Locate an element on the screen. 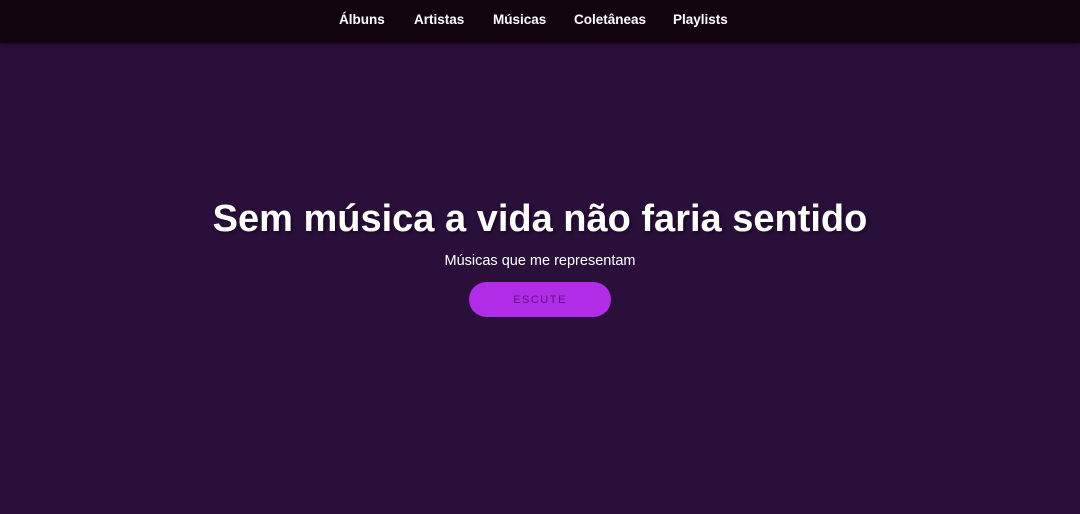 The height and width of the screenshot is (514, 1080). listen-button: ESCUTE is located at coordinates (540, 299).